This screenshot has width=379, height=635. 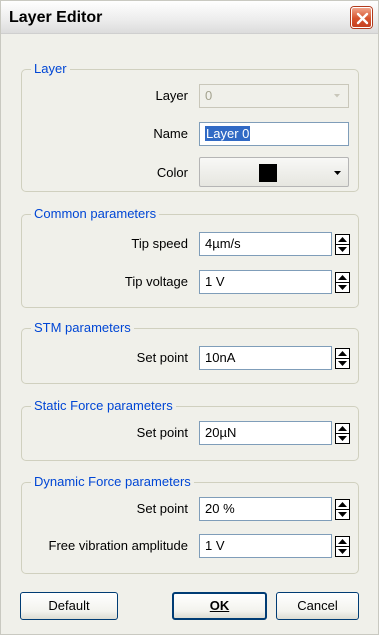 I want to click on stm-set-point-spin-icon, so click(x=342, y=358).